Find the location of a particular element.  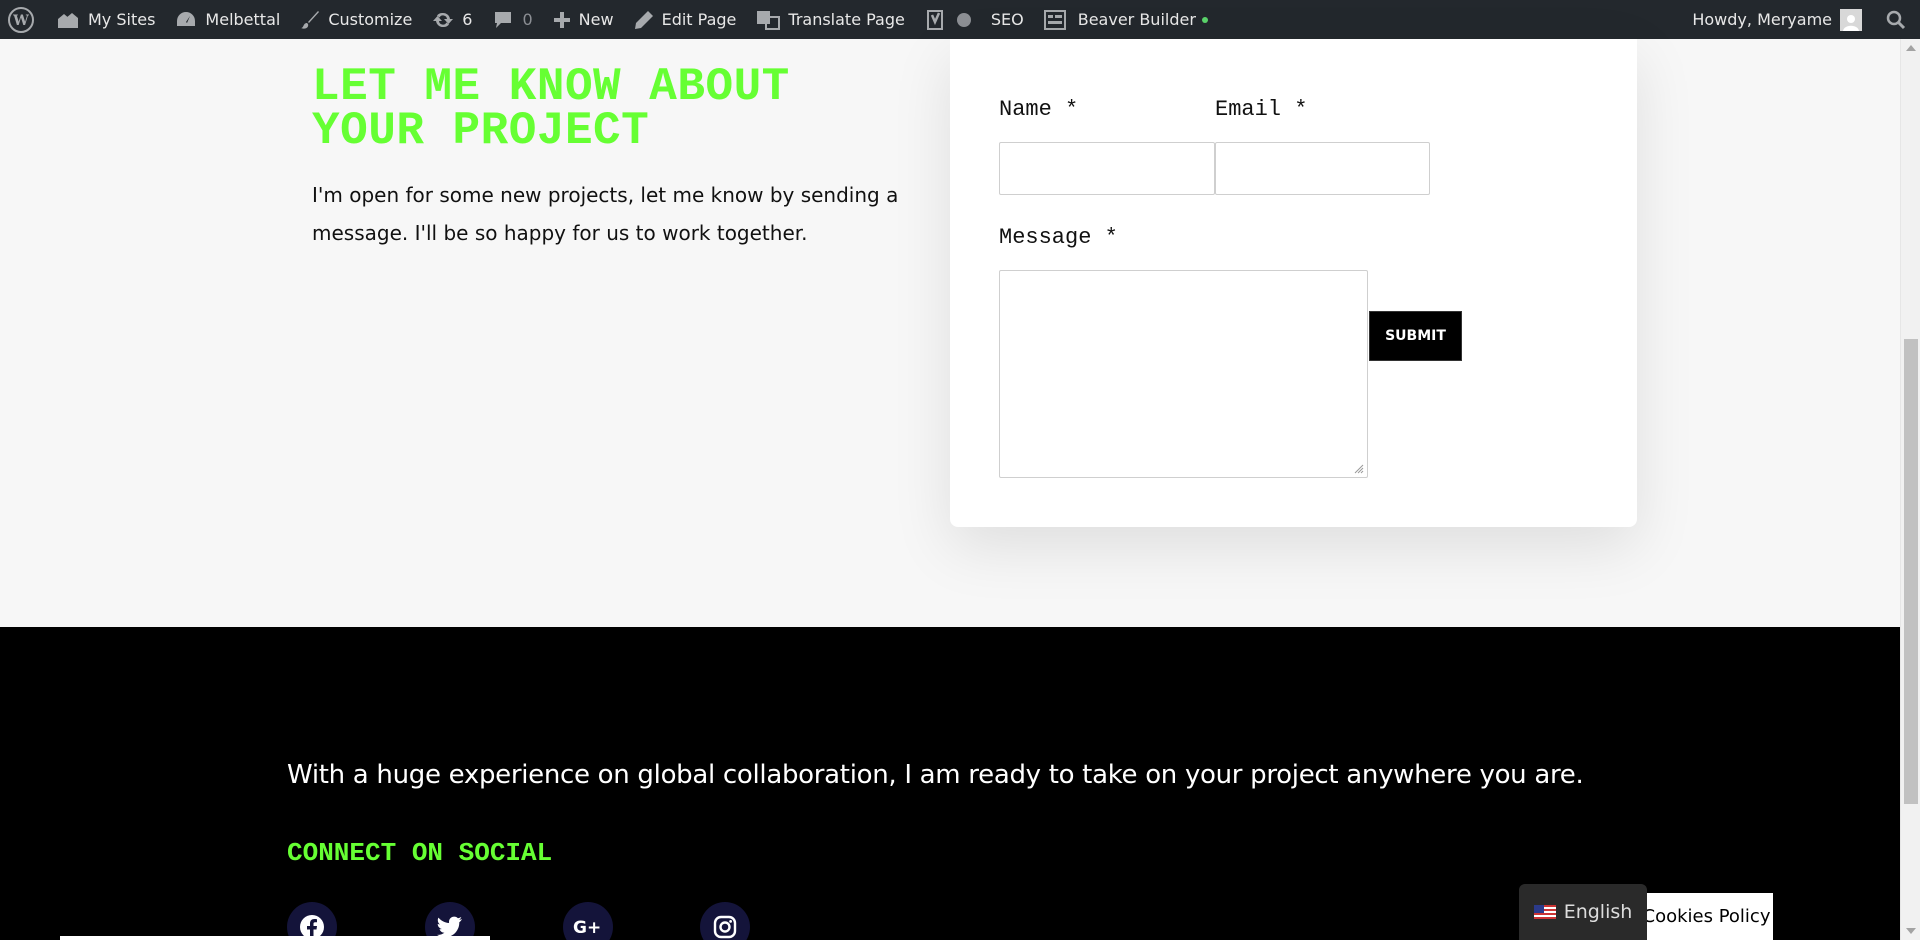

beaver-builder-label: Beaver Builder is located at coordinates (1136, 19).